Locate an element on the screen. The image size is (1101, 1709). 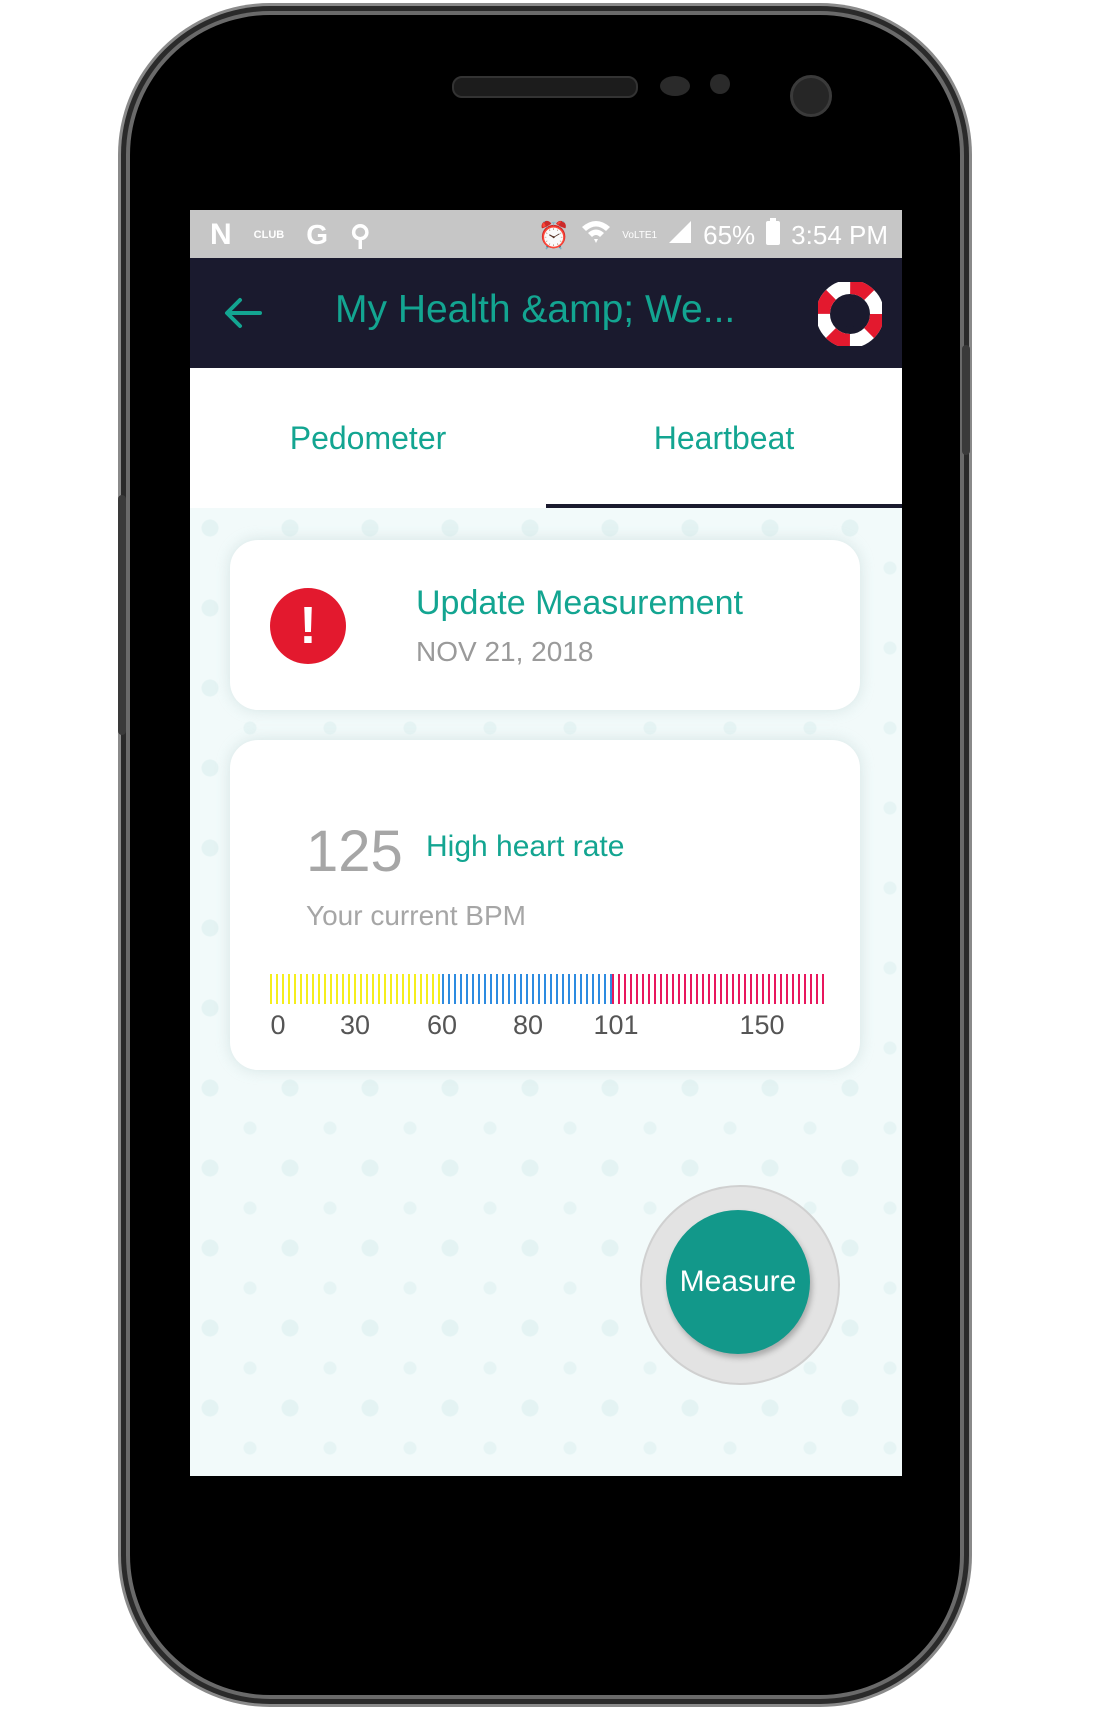
light-sensor is located at coordinates (720, 84).